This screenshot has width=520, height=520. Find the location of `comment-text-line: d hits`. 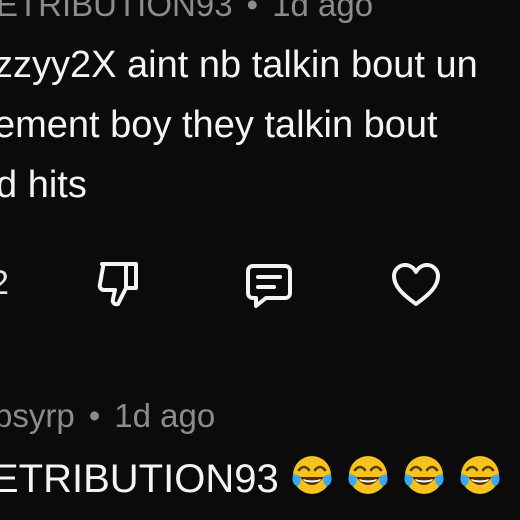

comment-text-line: d hits is located at coordinates (43, 185).